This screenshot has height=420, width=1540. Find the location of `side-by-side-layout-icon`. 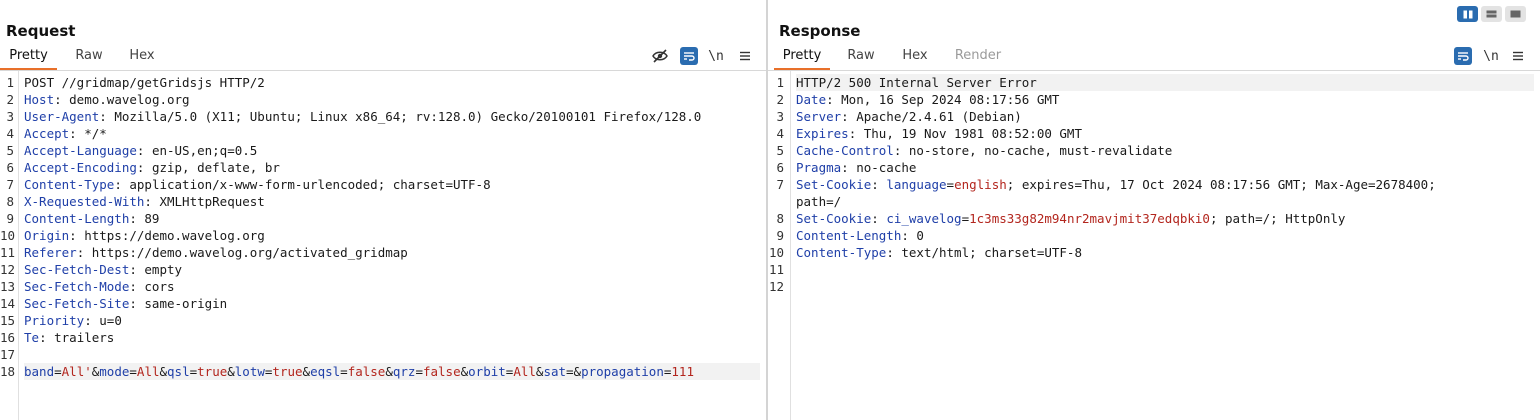

side-by-side-layout-icon is located at coordinates (1467, 14).